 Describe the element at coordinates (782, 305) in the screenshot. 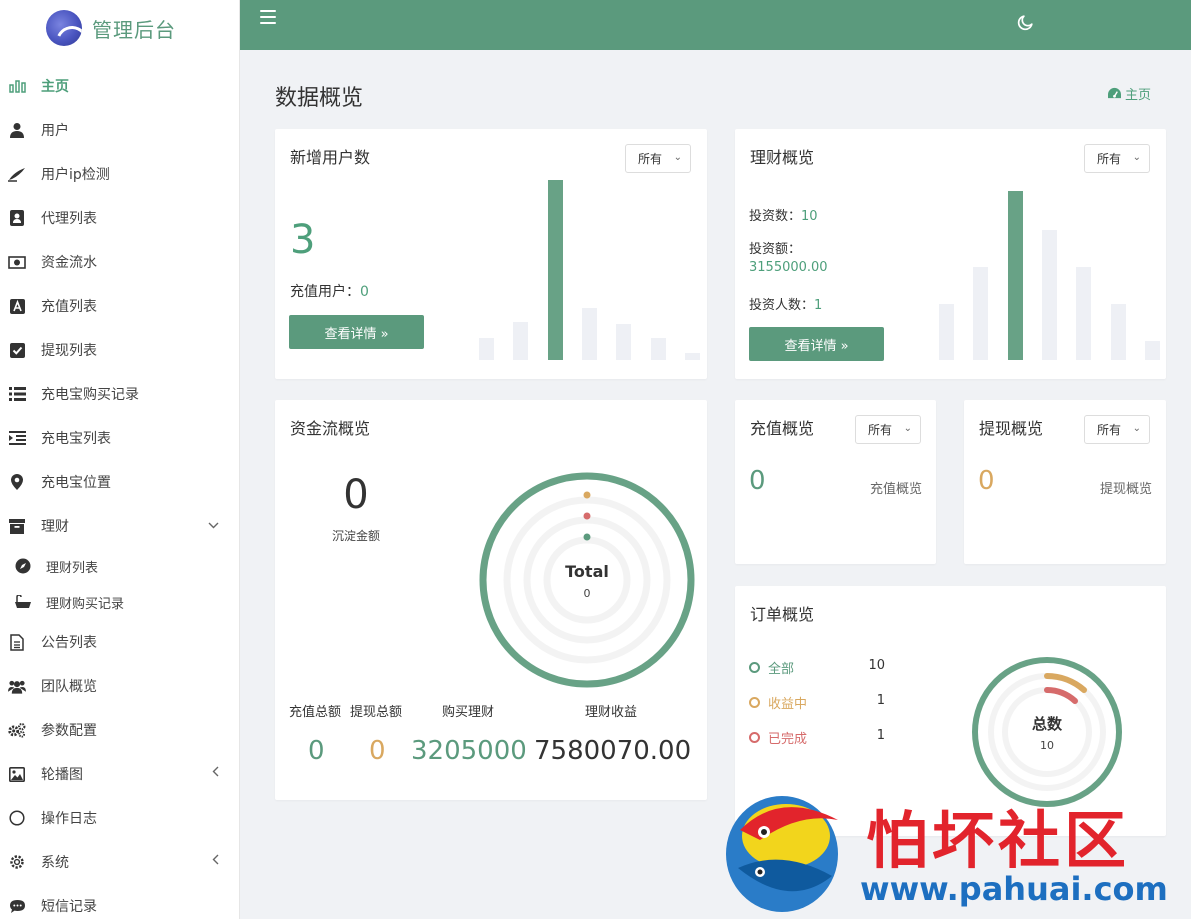

I see `investor-count-label: 投资人数：` at that location.